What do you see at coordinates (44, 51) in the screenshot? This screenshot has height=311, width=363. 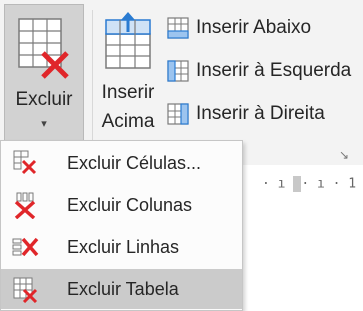 I see `delete-table-large-icon` at bounding box center [44, 51].